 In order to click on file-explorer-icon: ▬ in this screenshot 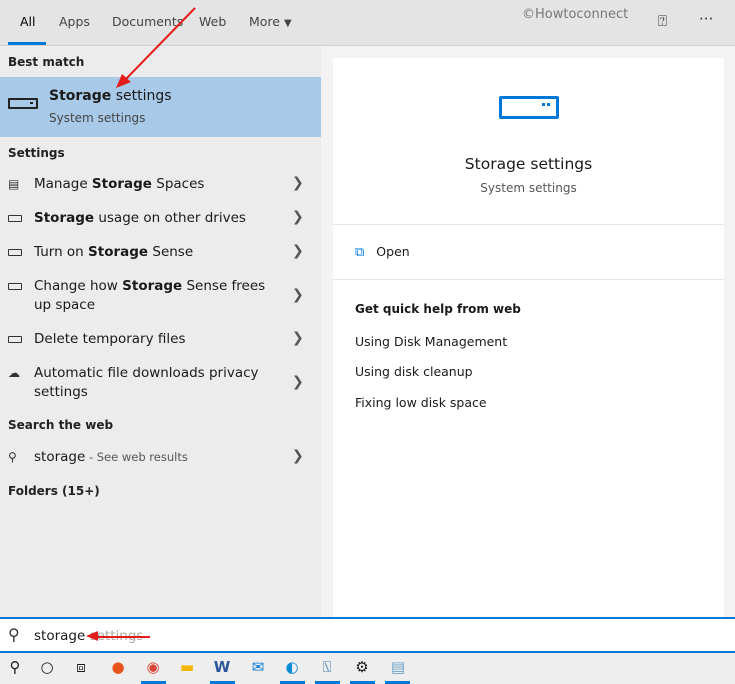, I will do `click(187, 668)`.